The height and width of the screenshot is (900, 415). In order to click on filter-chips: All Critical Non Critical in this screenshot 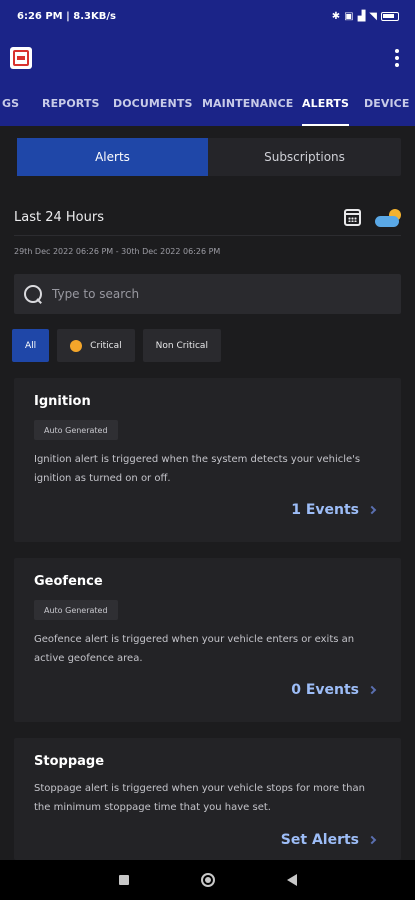, I will do `click(116, 345)`.